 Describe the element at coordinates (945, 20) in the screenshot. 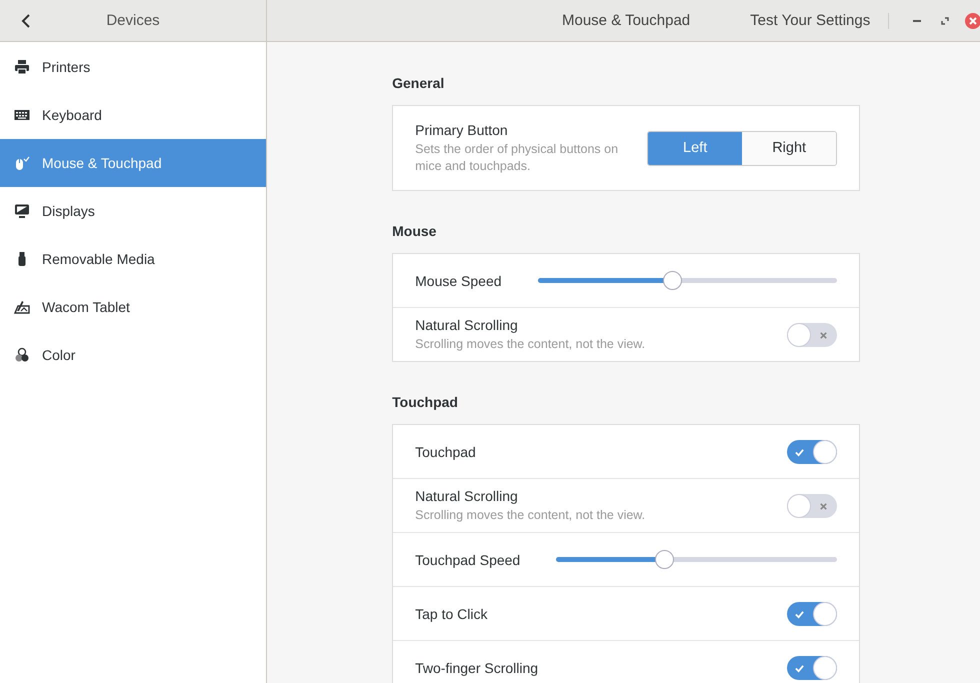

I see `restore-icon` at that location.